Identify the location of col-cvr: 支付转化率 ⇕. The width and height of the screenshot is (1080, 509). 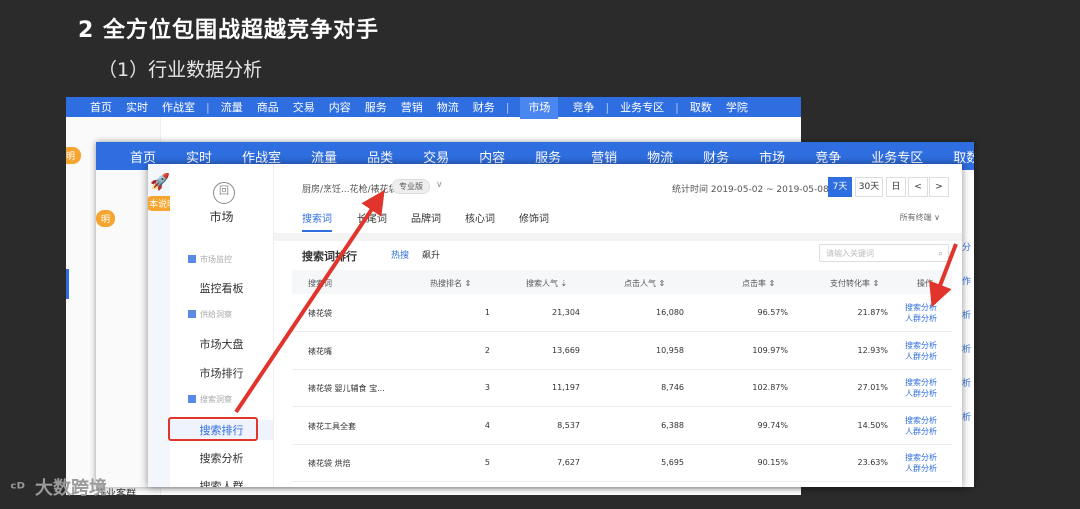
(854, 283).